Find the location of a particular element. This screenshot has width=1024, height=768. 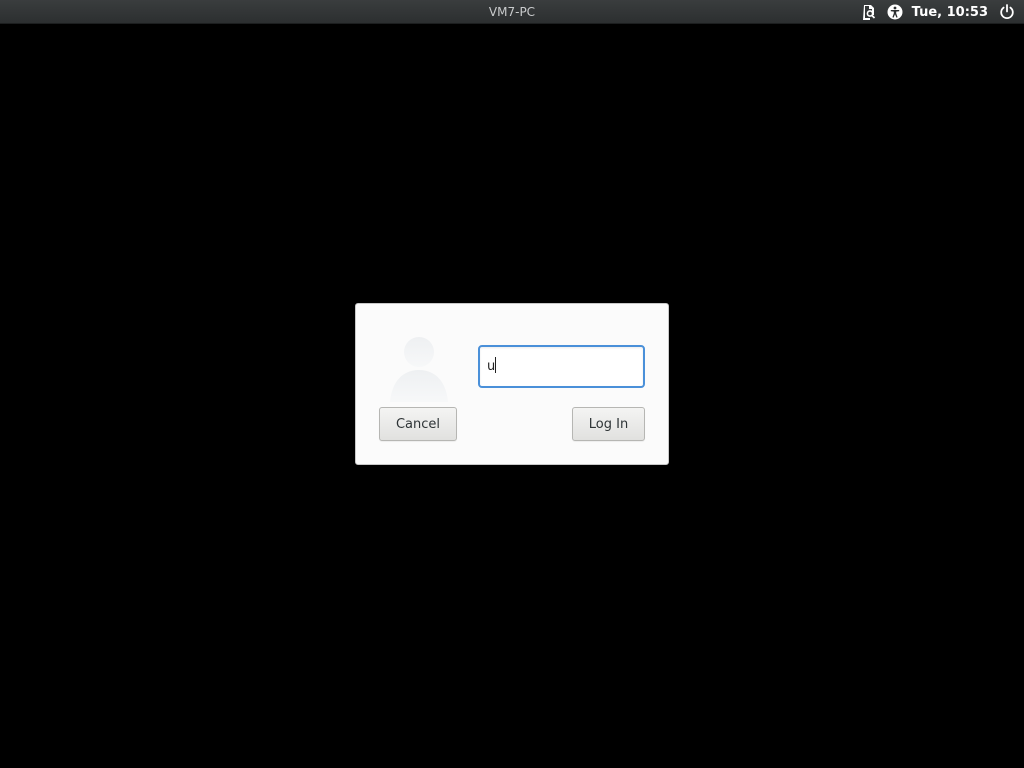

document-search-icon is located at coordinates (869, 12).